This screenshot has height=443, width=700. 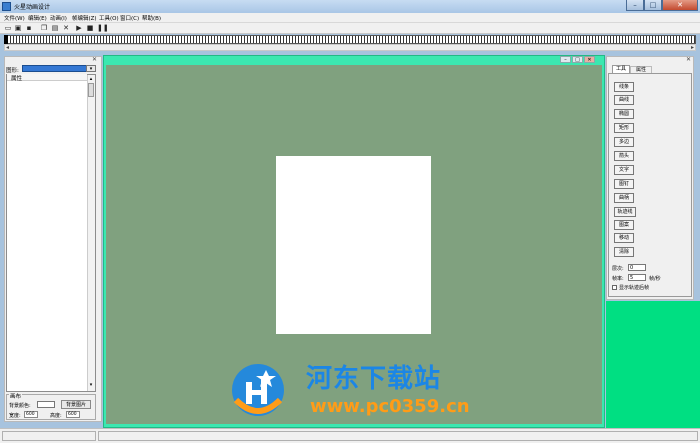 What do you see at coordinates (84, 18) in the screenshot?
I see `menu-frame-edit: 帧编辑(Z)` at bounding box center [84, 18].